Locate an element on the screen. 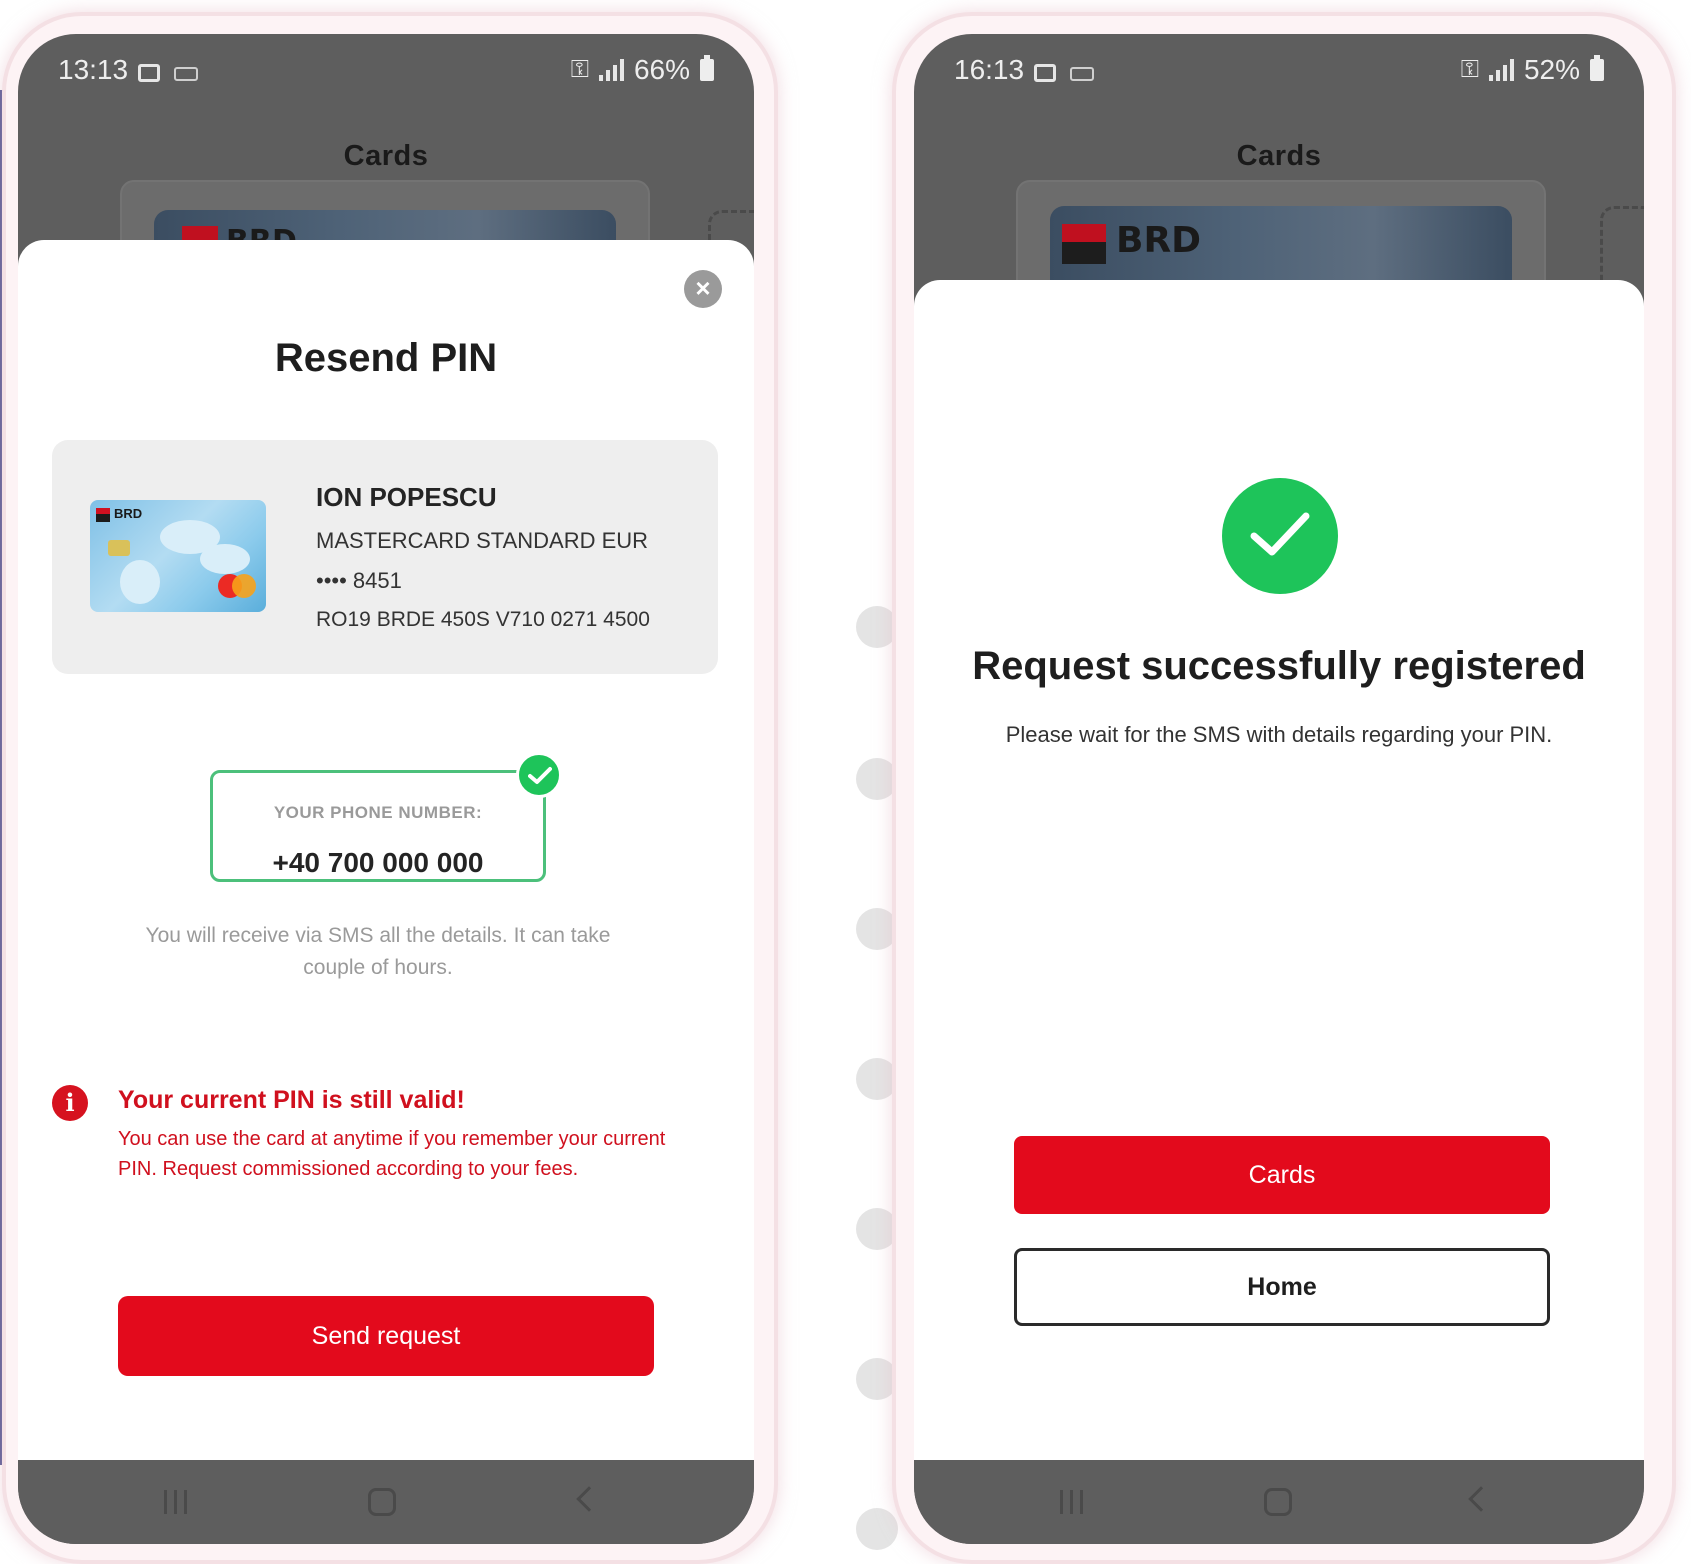 This screenshot has width=1691, height=1564. status-bar: 13:13 ⚿ 66% is located at coordinates (386, 74).